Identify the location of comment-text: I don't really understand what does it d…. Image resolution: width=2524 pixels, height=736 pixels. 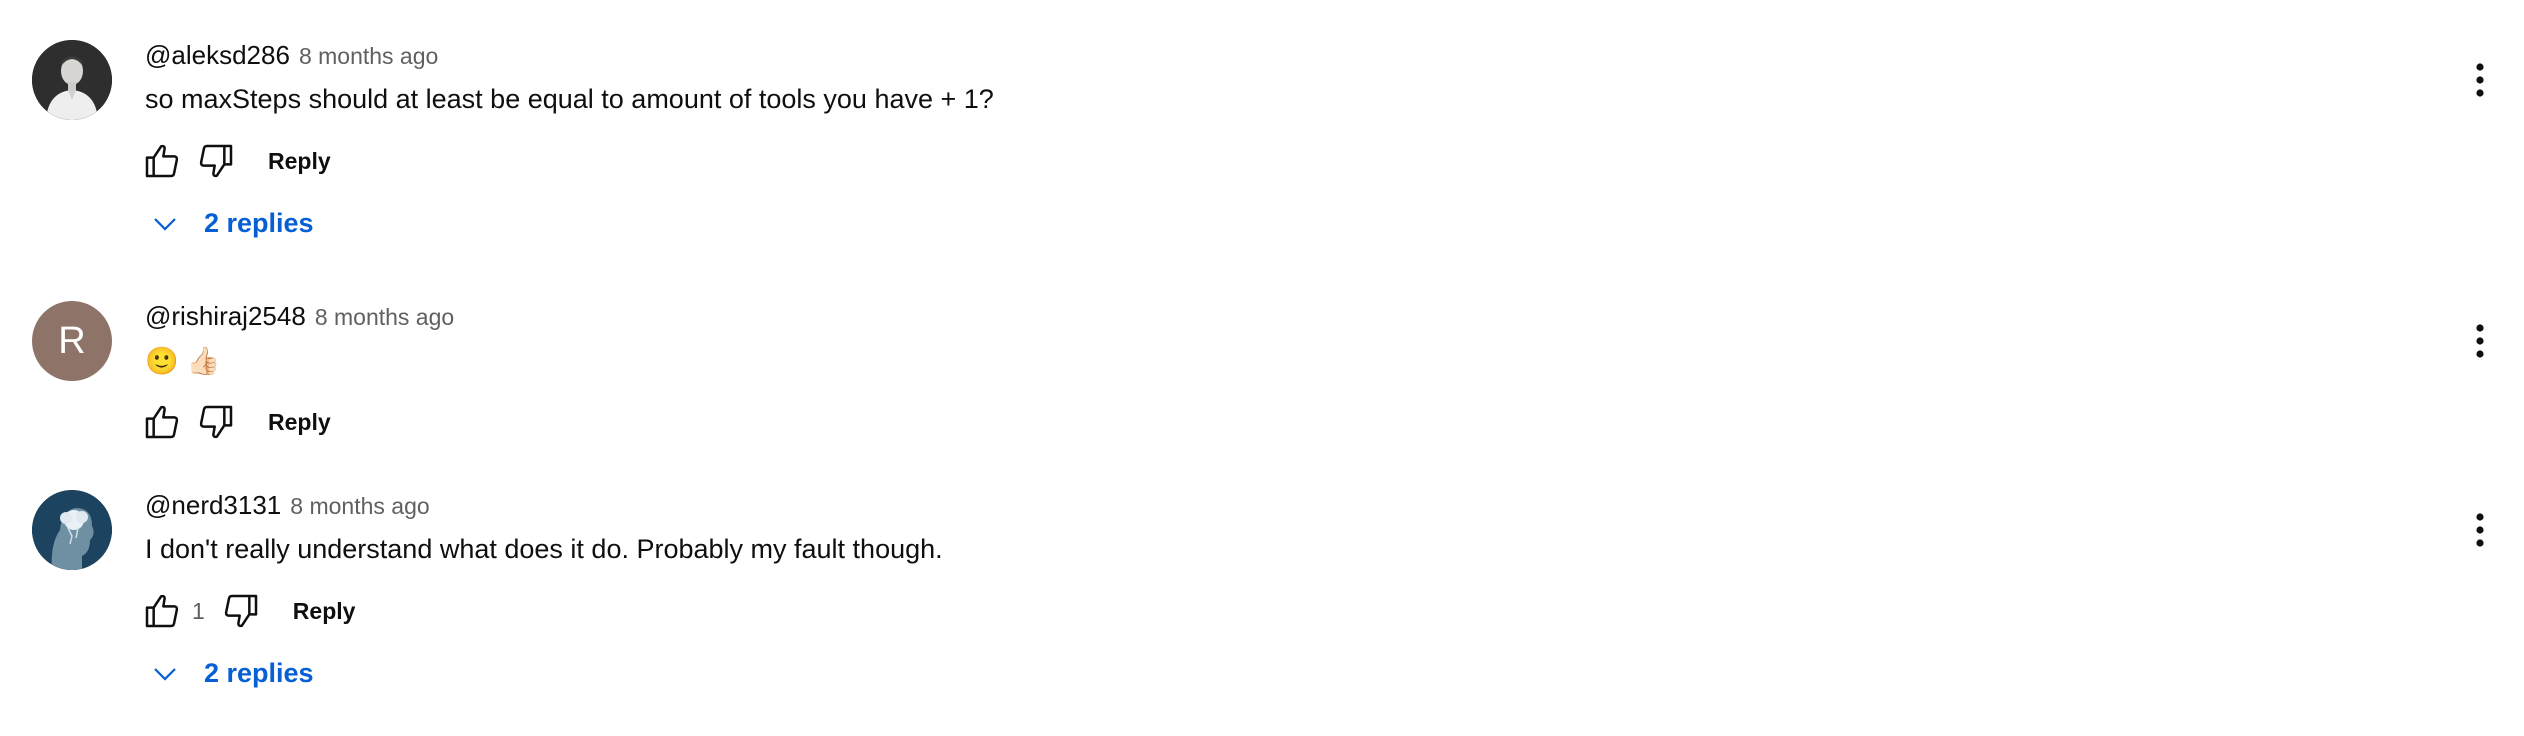
(544, 549).